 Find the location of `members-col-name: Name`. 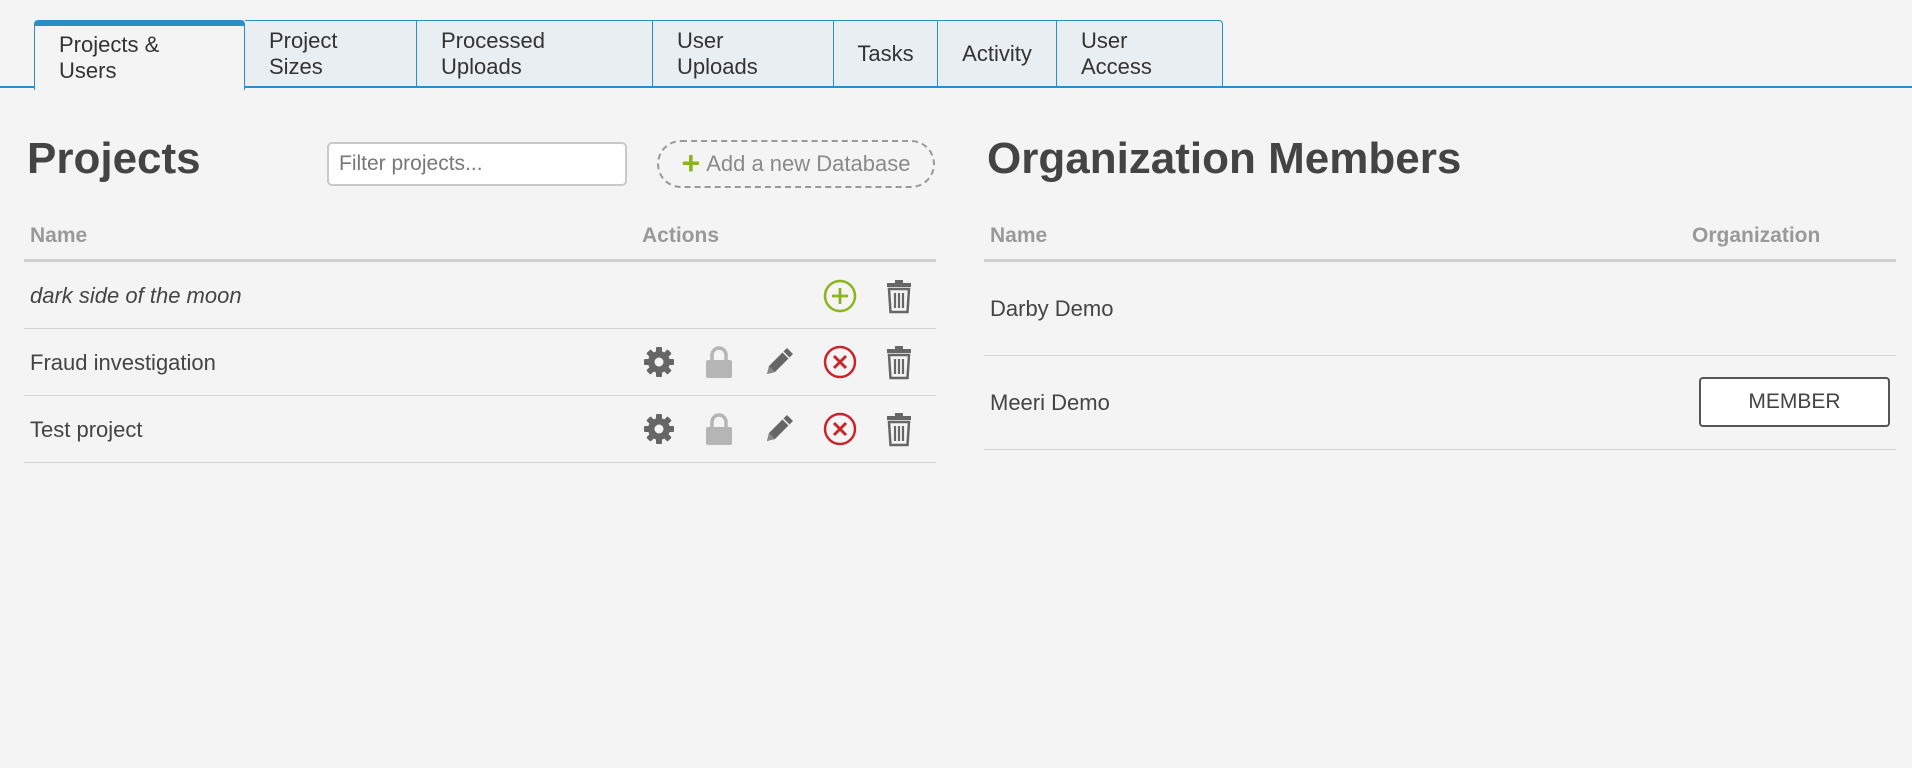

members-col-name: Name is located at coordinates (1019, 235).